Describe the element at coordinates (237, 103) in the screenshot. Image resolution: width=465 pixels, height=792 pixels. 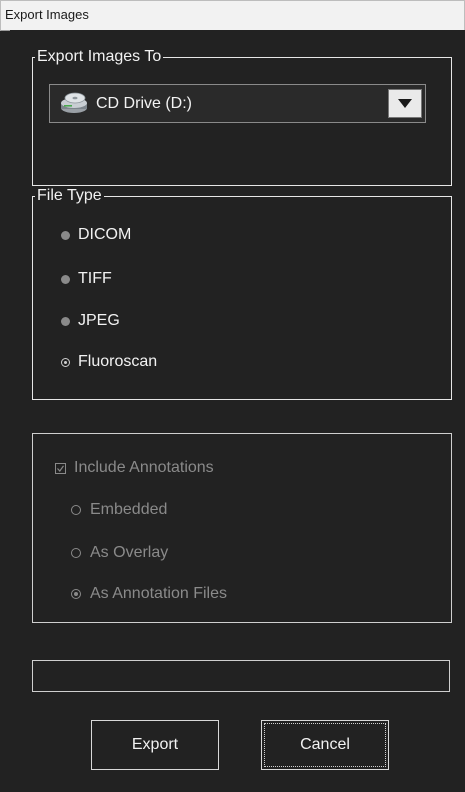
I see `drive-select: CD Drive (D:)` at that location.